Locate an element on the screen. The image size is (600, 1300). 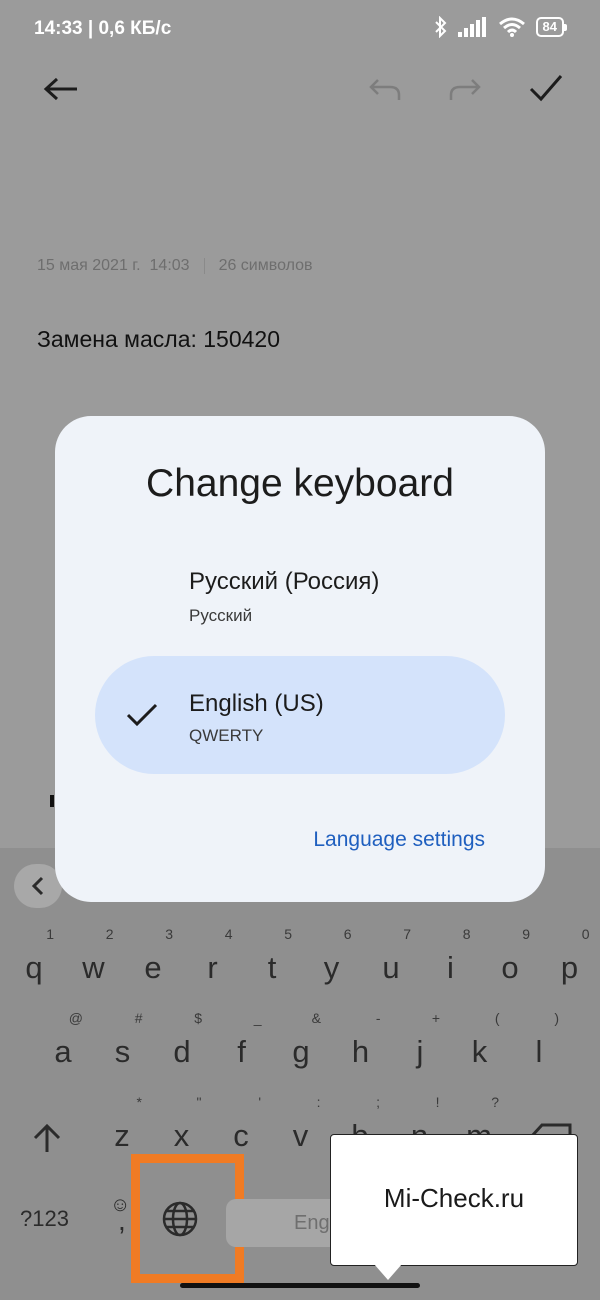
key-hint: 0 is located at coordinates (585, 934).